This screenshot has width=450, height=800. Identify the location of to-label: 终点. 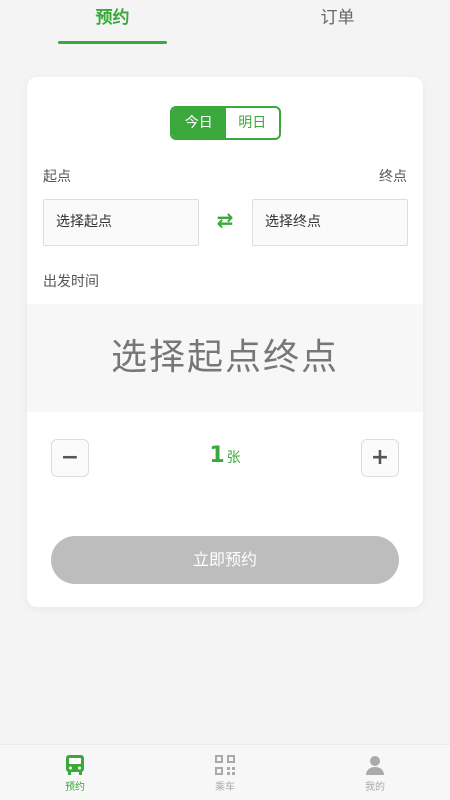
(393, 177).